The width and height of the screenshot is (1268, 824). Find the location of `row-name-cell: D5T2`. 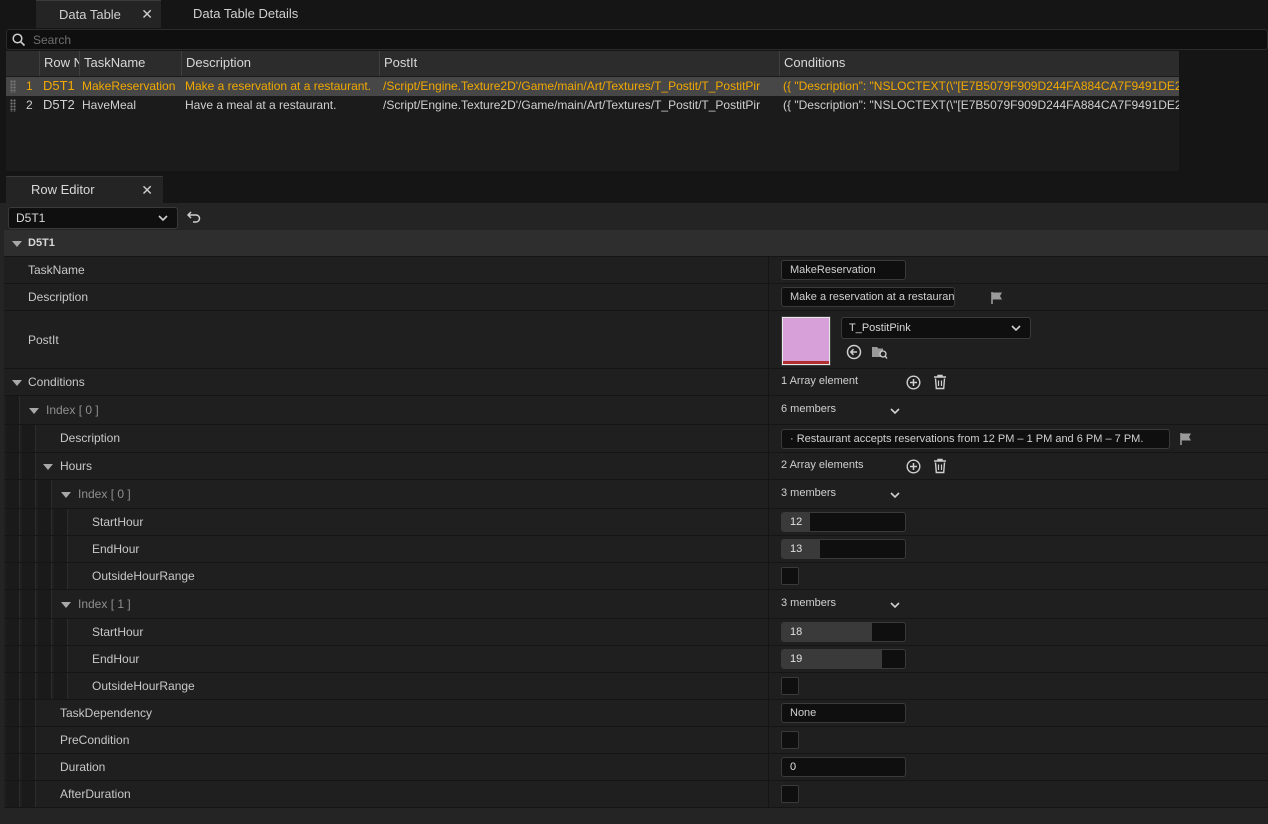

row-name-cell: D5T2 is located at coordinates (59, 104).